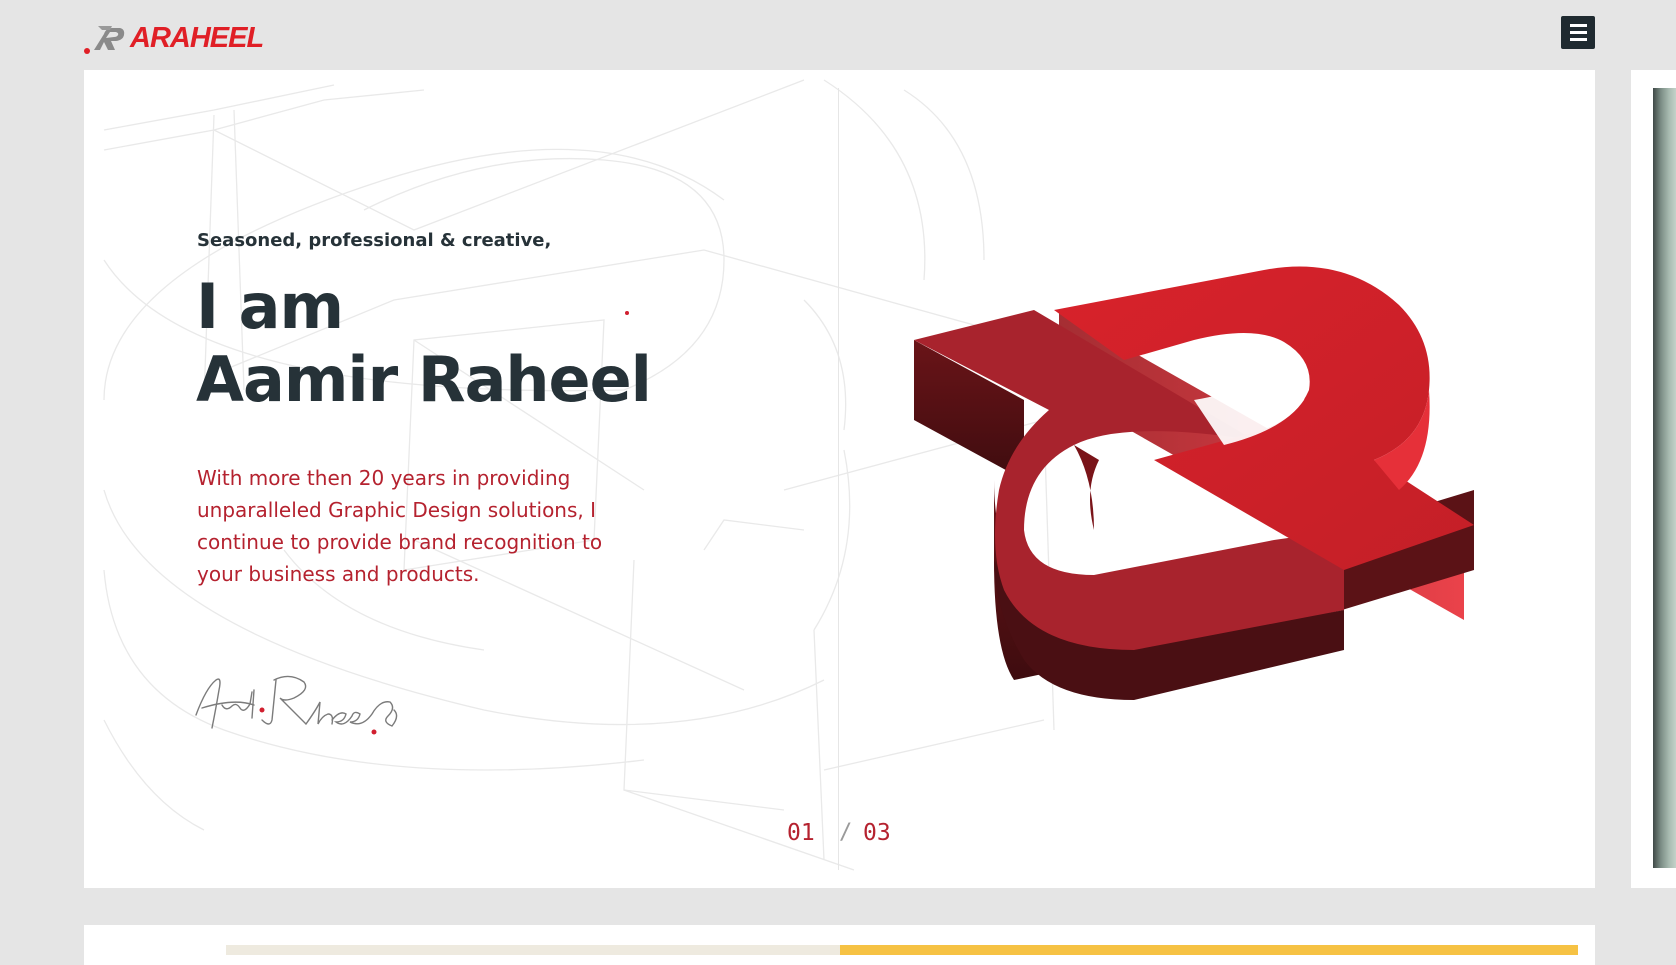 The height and width of the screenshot is (965, 1676). I want to click on next-section-preview, so click(839, 945).